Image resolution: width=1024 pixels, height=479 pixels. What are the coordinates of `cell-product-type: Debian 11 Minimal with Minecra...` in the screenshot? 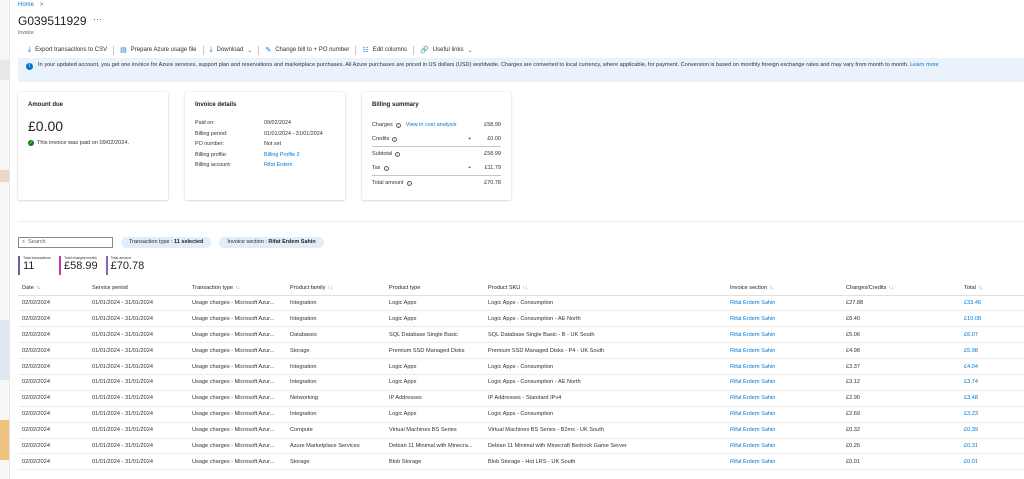 It's located at (434, 446).